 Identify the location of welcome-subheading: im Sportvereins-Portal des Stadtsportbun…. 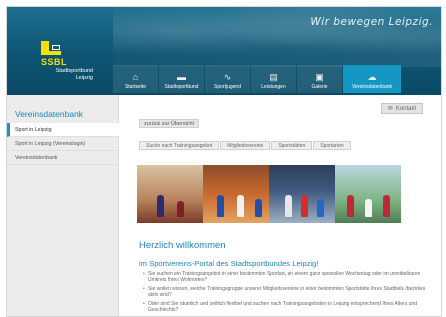
(229, 263).